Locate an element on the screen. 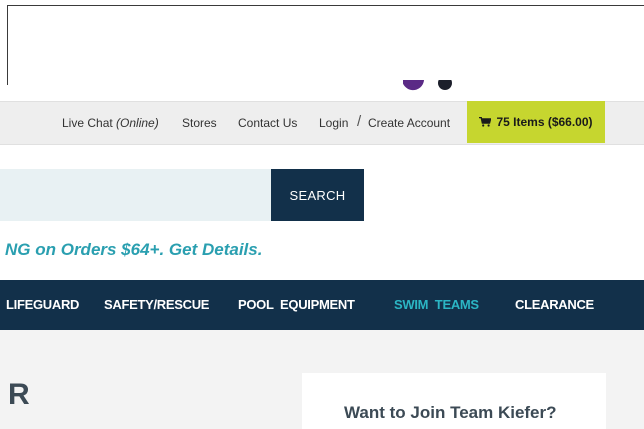  nav-item-safety-rescue: SAFETY/RESCUE is located at coordinates (156, 305).